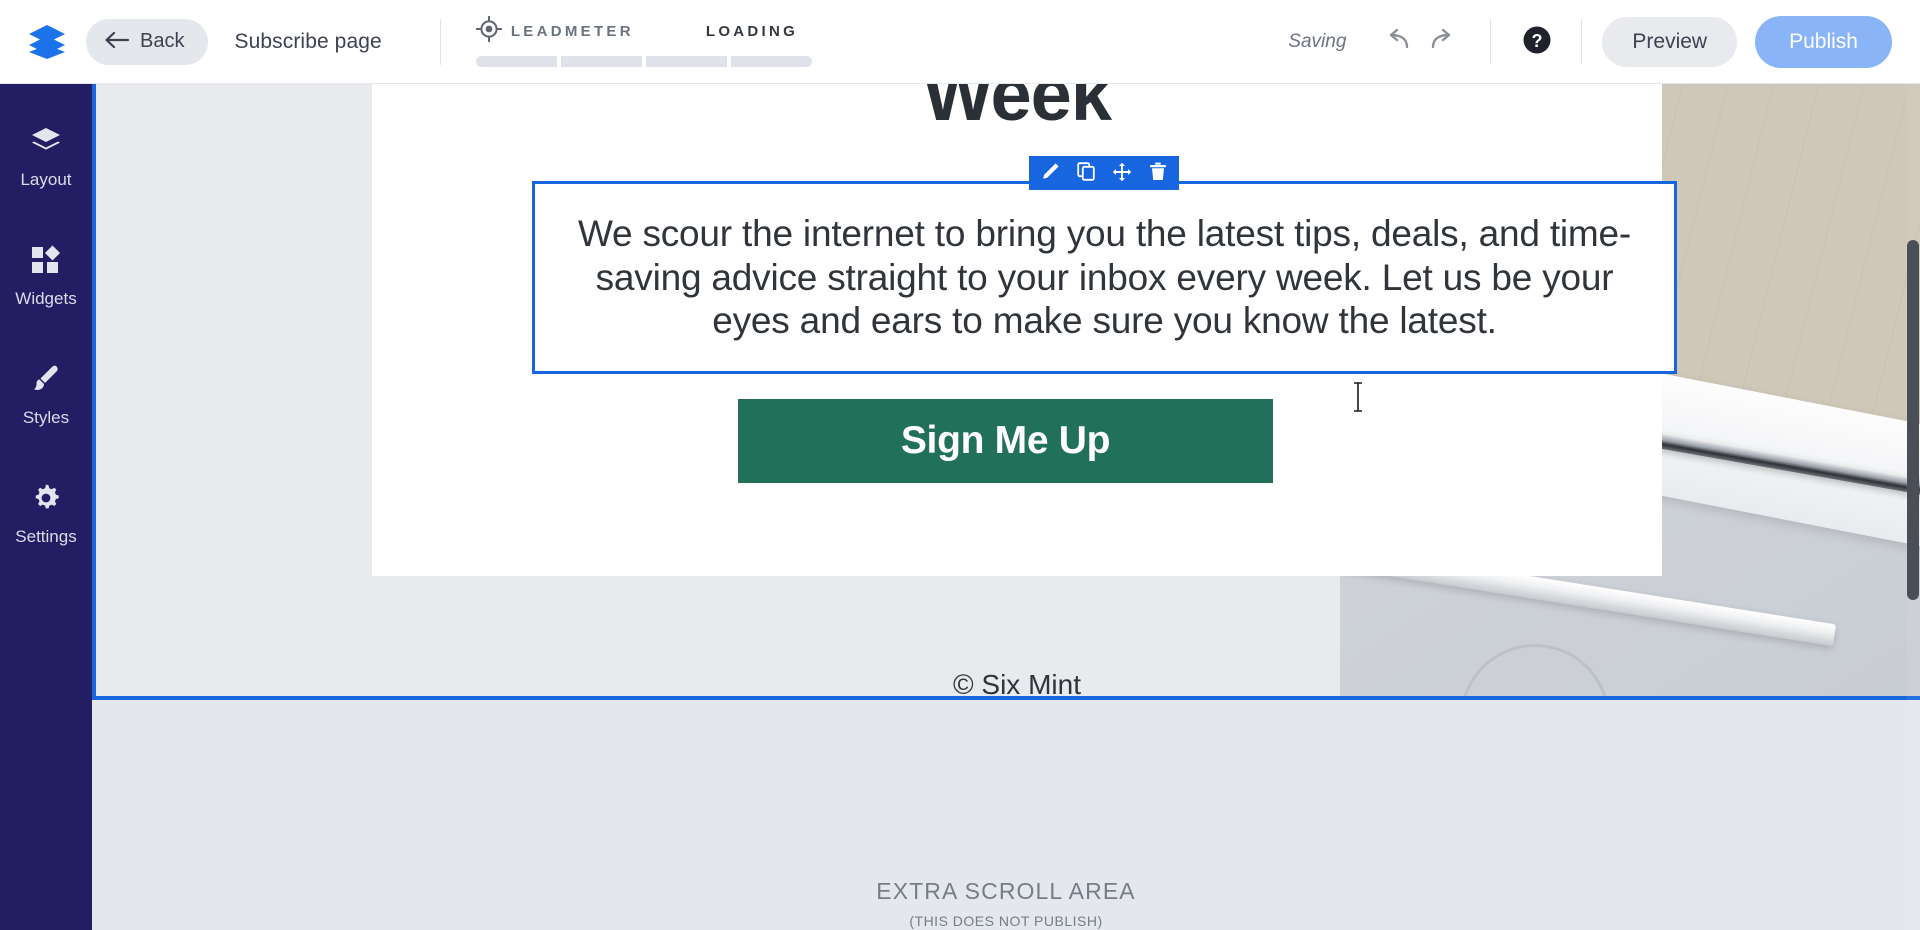 This screenshot has width=1920, height=930. I want to click on duplicate-element-button, so click(1086, 173).